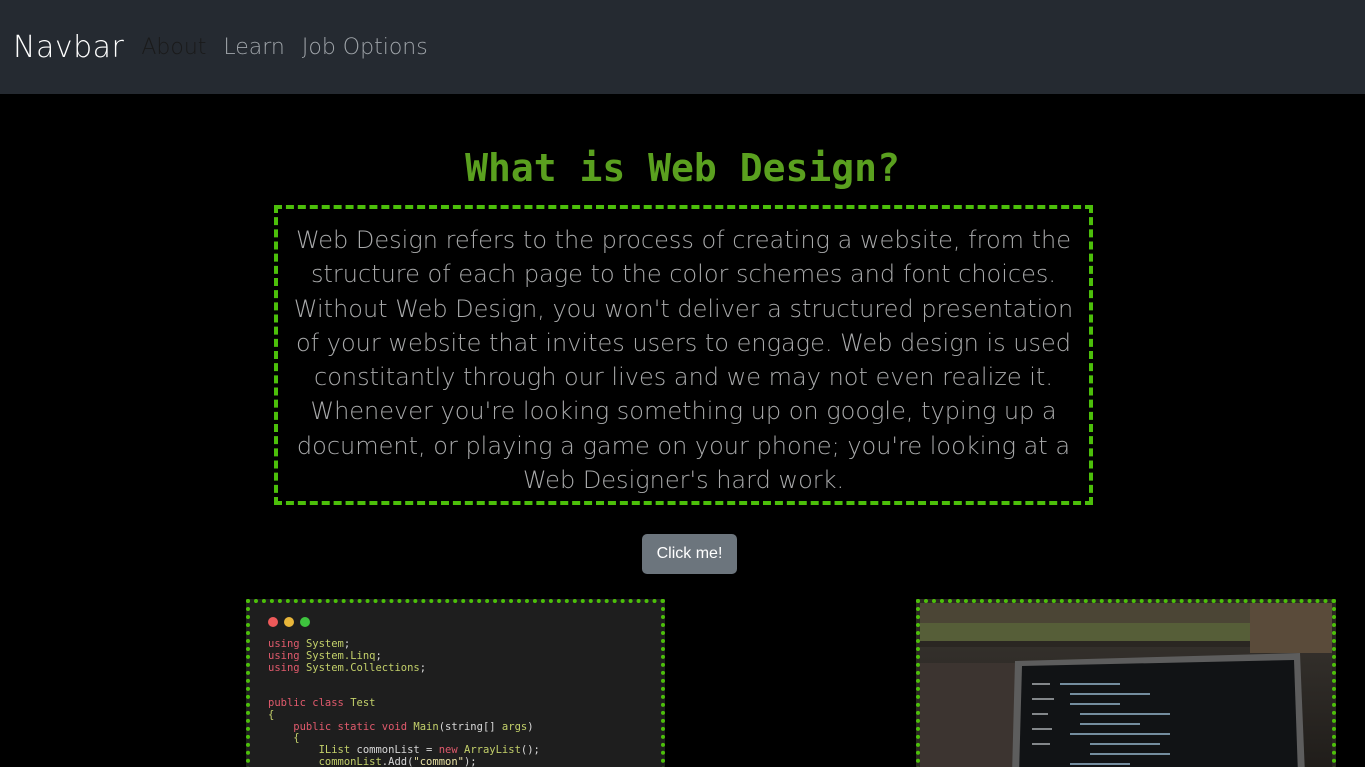 The width and height of the screenshot is (1365, 767). What do you see at coordinates (347, 667) in the screenshot?
I see `code-line: using System.Collections;` at bounding box center [347, 667].